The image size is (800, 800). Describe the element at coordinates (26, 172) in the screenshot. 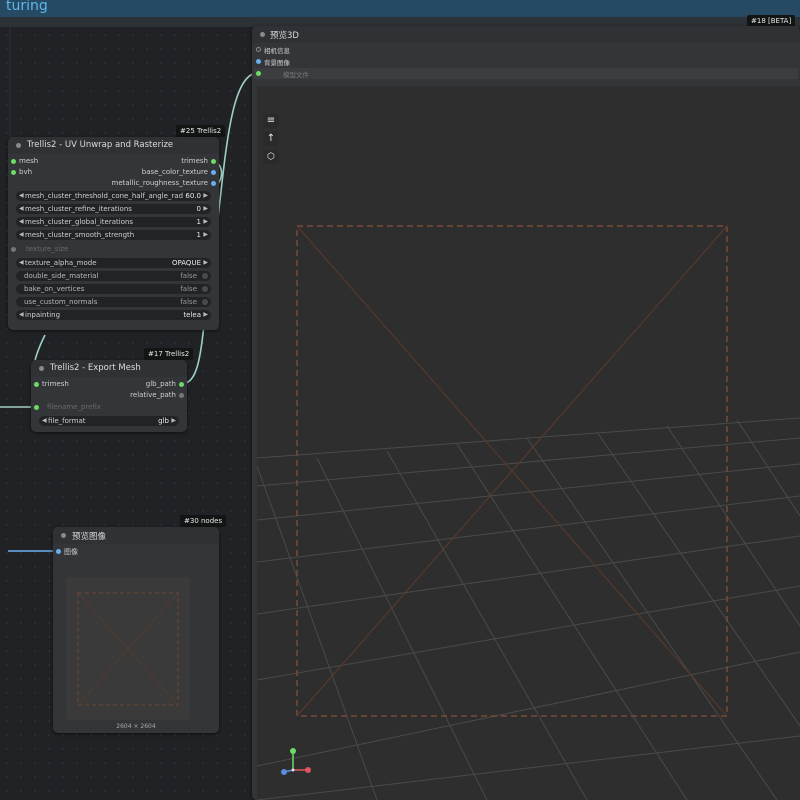

I see `input-label: bvh` at that location.